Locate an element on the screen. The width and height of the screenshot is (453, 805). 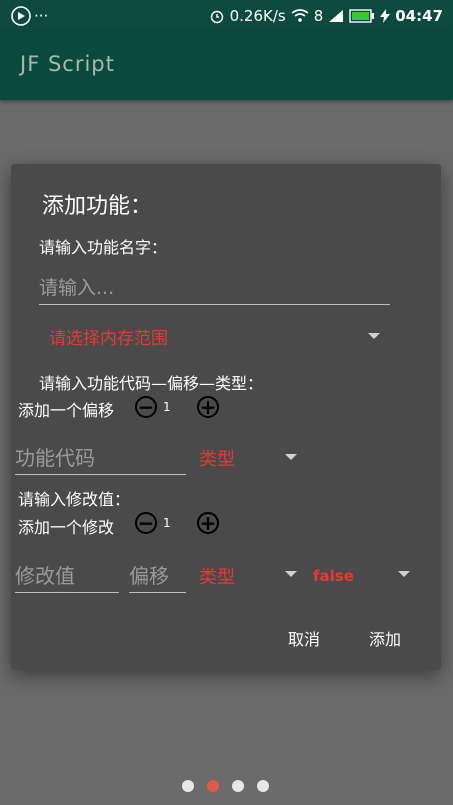
dialog-title: 添加功能： is located at coordinates (97, 206).